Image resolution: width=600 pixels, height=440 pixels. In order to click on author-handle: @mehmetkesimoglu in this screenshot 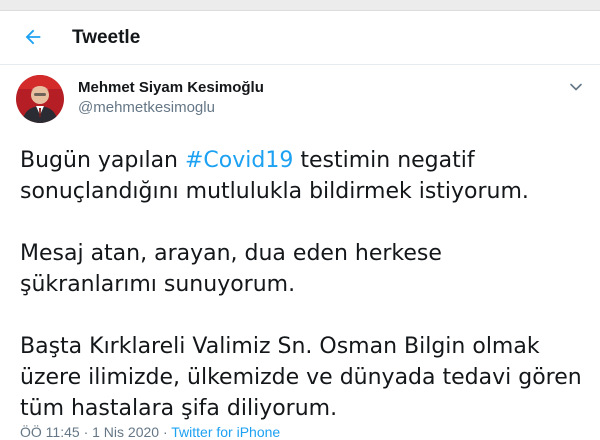, I will do `click(146, 107)`.